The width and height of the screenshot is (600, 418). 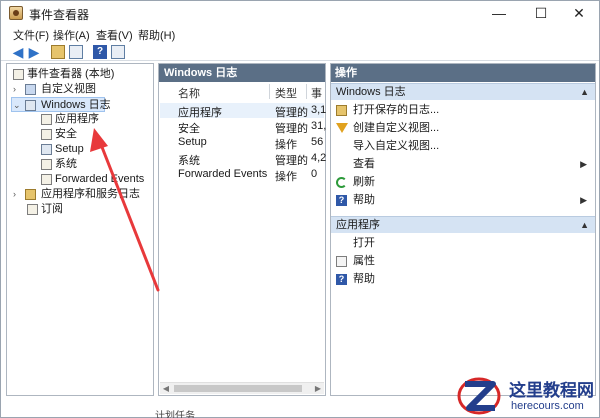 What do you see at coordinates (286, 93) in the screenshot?
I see `column-header-type: 类型` at bounding box center [286, 93].